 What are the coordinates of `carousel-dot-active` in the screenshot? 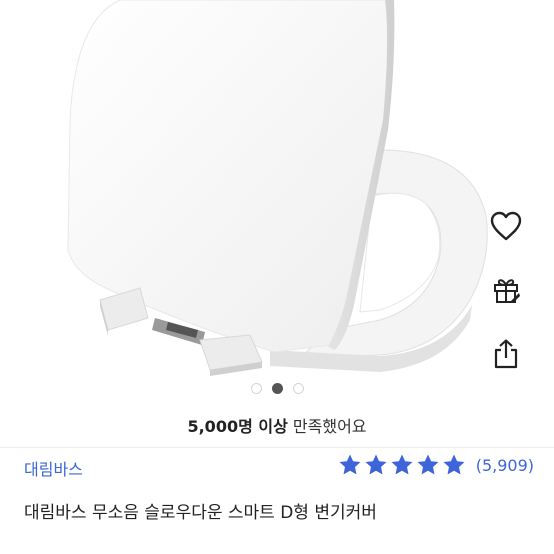 It's located at (277, 388).